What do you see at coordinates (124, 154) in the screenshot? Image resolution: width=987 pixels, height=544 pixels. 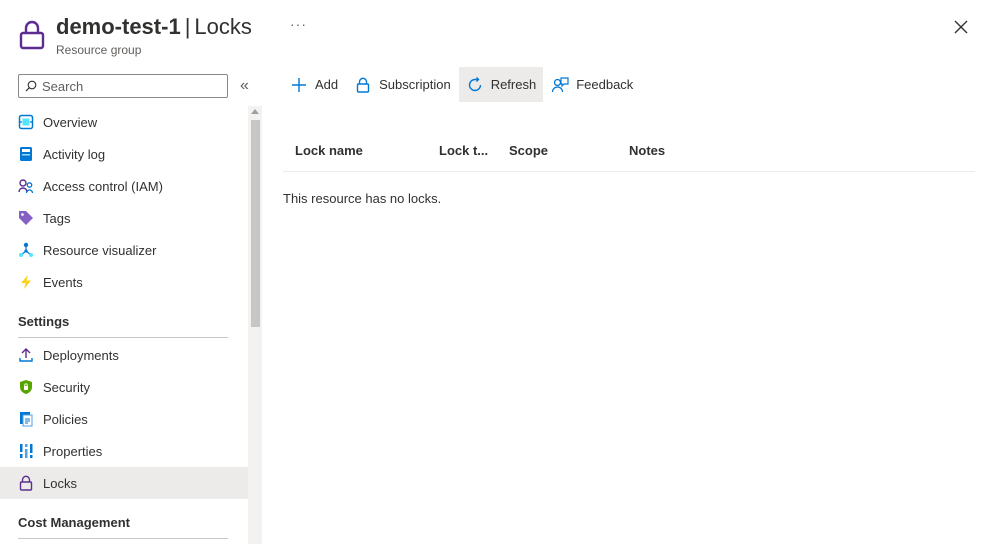 I see `sidebar-item-activity-log: Activity log` at bounding box center [124, 154].